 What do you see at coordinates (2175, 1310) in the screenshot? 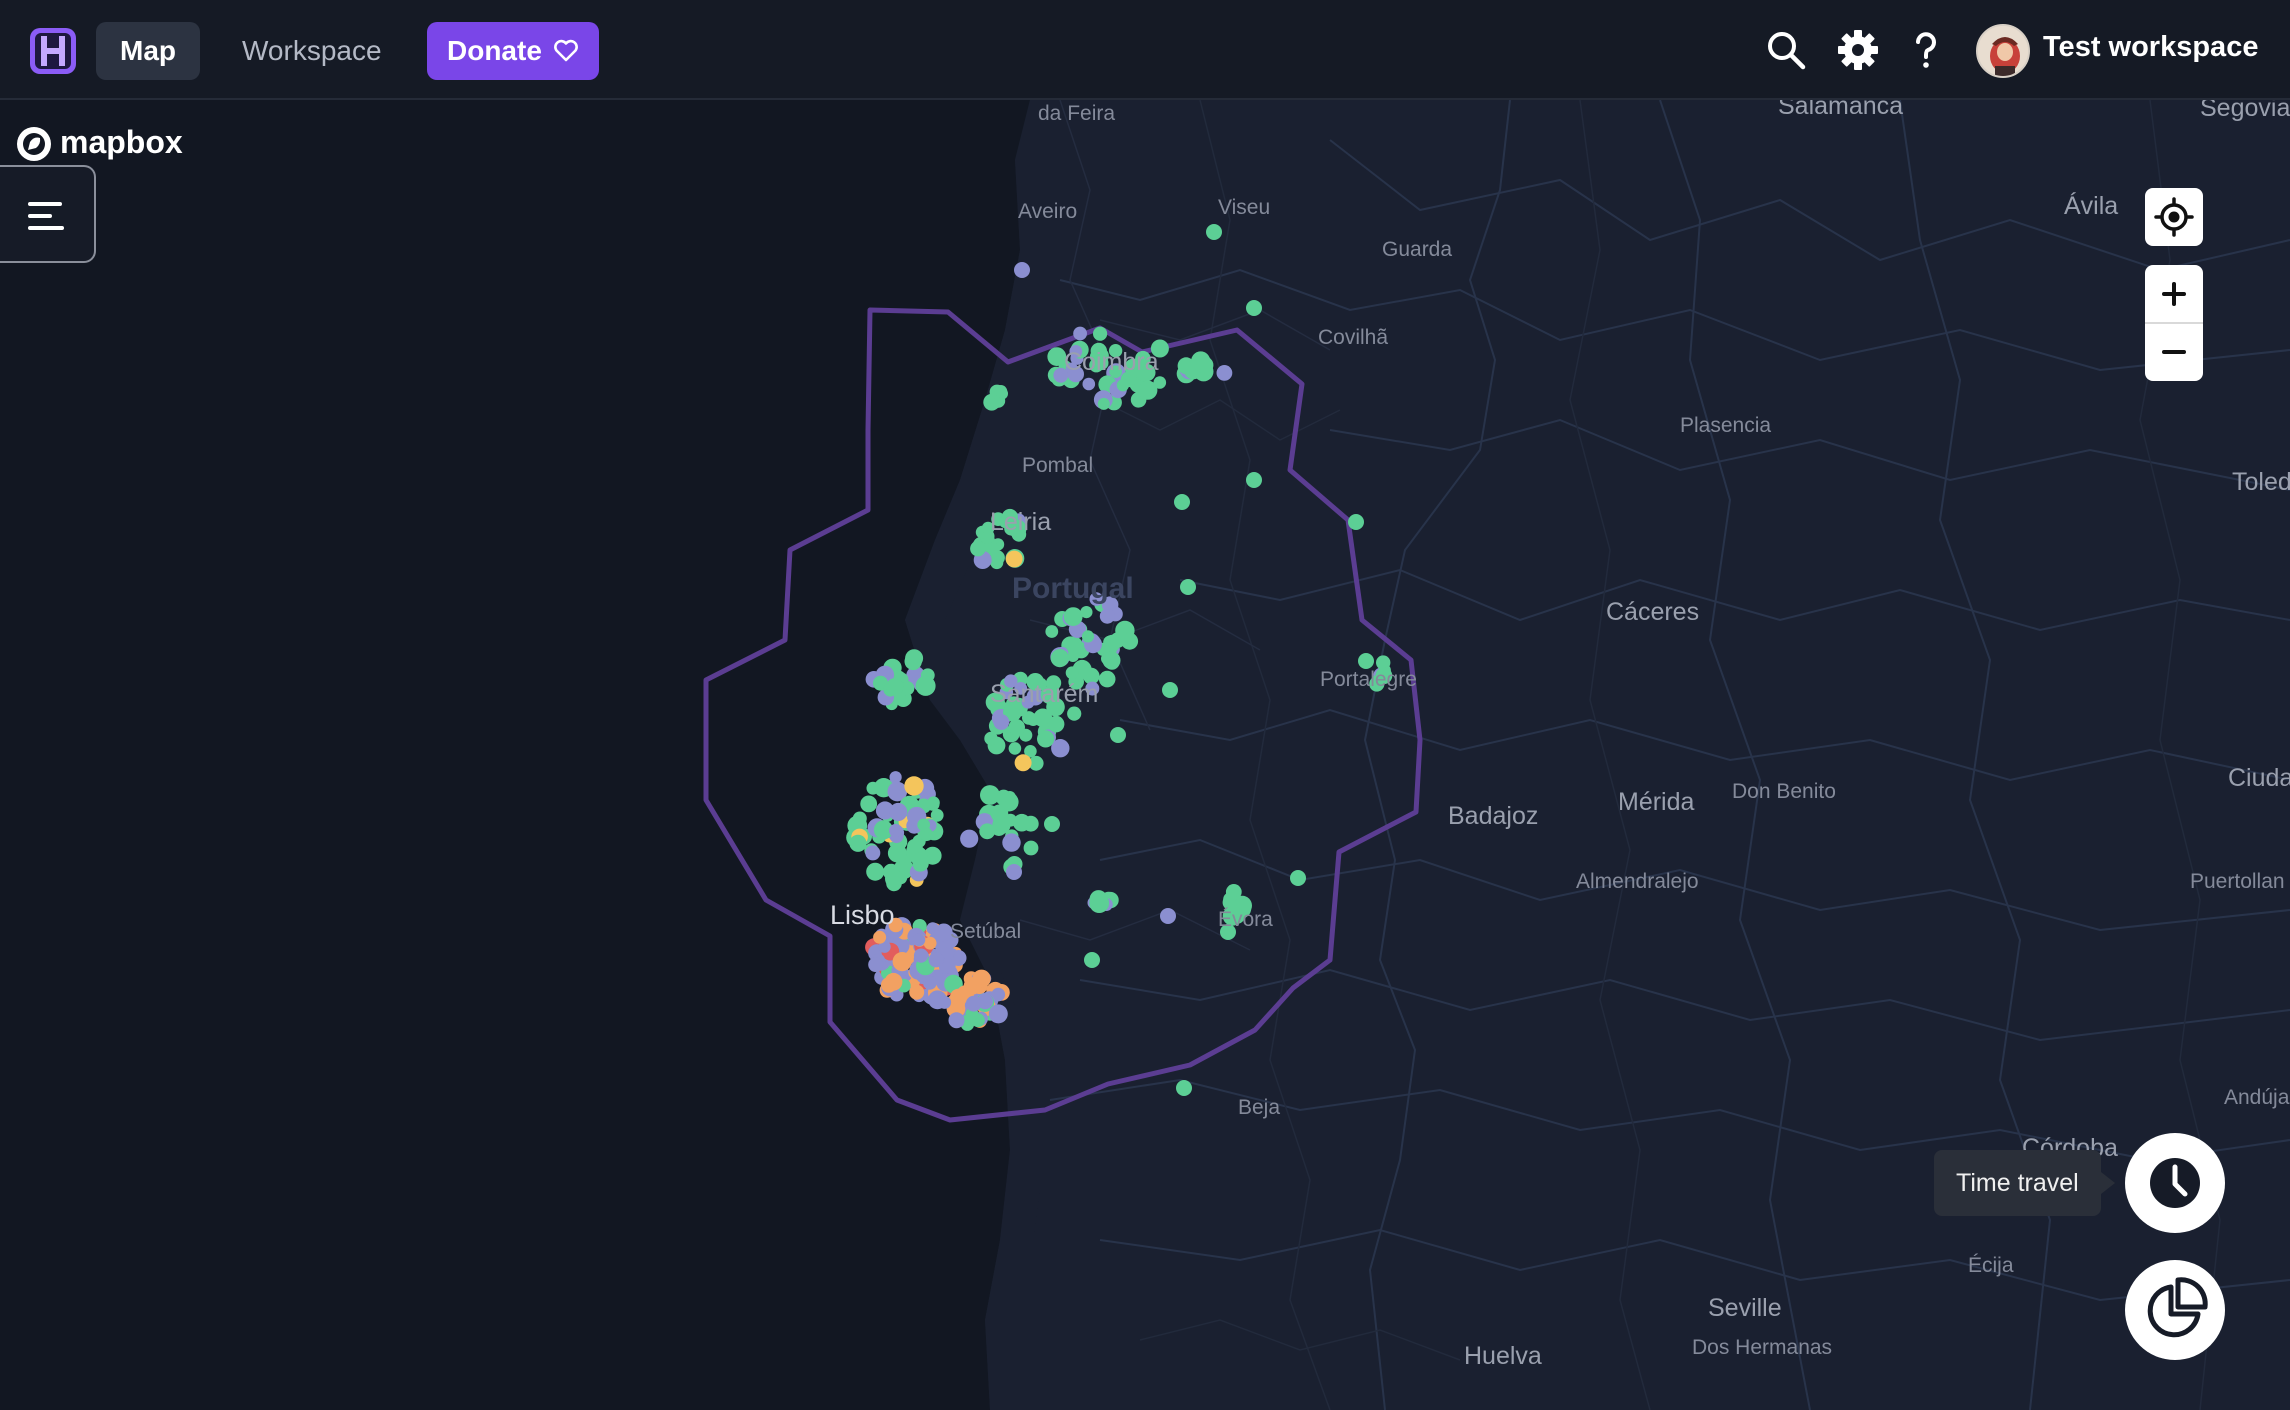
I see `stats-button` at bounding box center [2175, 1310].